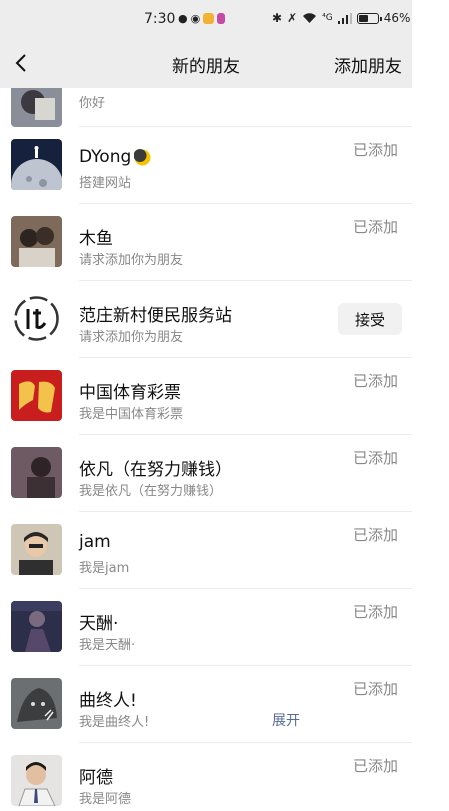 The image size is (449, 811). I want to click on request-message: 我是依凡（在努力赚钱）, so click(151, 491).